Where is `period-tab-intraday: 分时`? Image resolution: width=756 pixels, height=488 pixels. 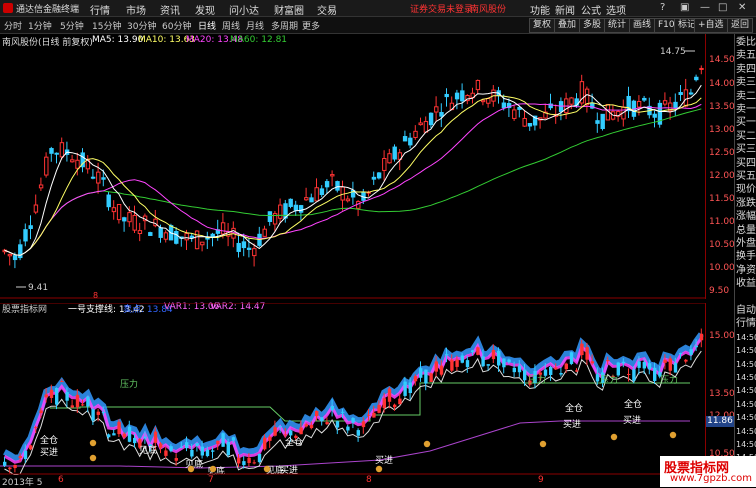
period-tab-intraday: 分时 is located at coordinates (13, 25).